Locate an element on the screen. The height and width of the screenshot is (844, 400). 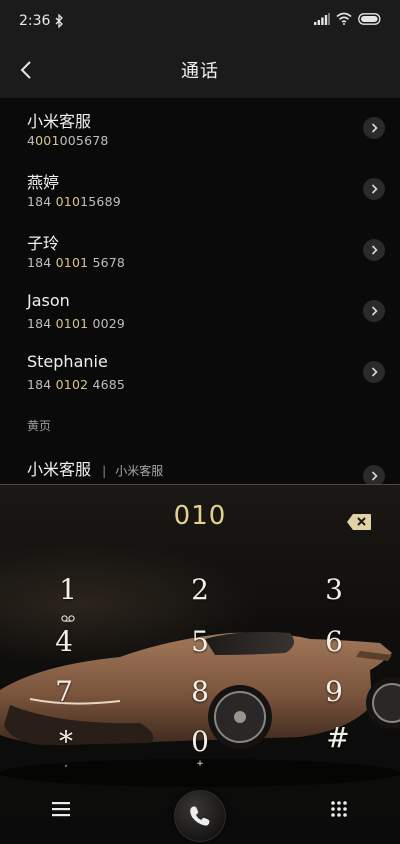
status-bar: 2:36 is located at coordinates (200, 21).